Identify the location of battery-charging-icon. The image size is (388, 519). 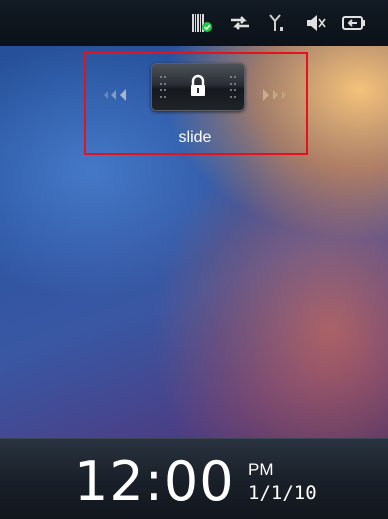
(354, 23).